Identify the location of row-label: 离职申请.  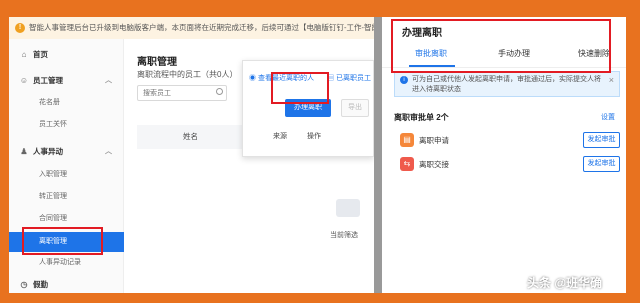
(434, 140).